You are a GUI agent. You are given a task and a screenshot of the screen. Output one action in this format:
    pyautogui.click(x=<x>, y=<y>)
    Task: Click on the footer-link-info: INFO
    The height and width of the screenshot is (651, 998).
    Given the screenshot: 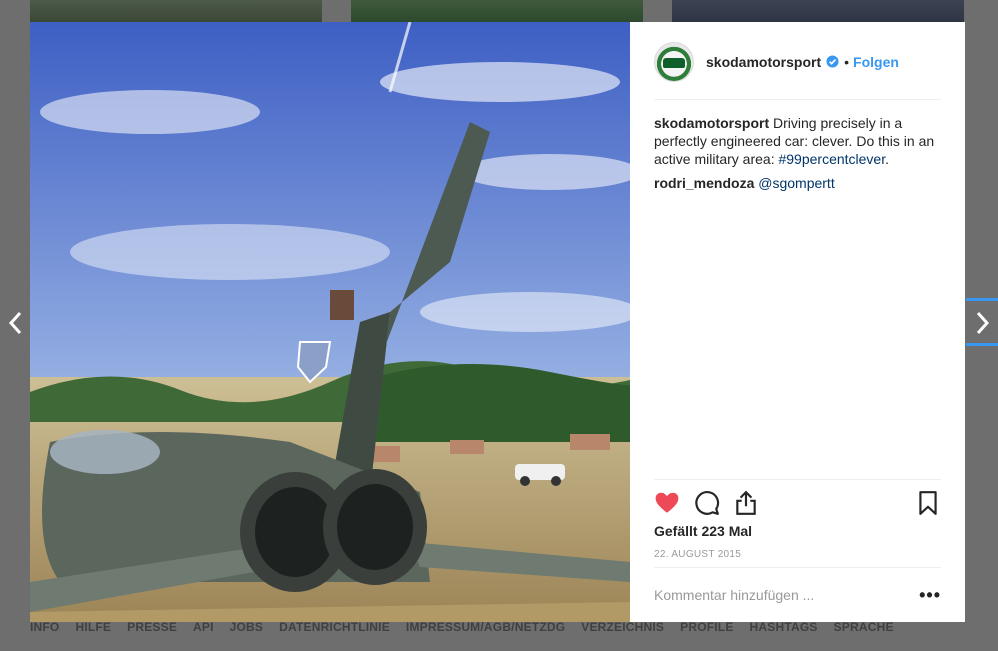 What is the action you would take?
    pyautogui.click(x=44, y=627)
    